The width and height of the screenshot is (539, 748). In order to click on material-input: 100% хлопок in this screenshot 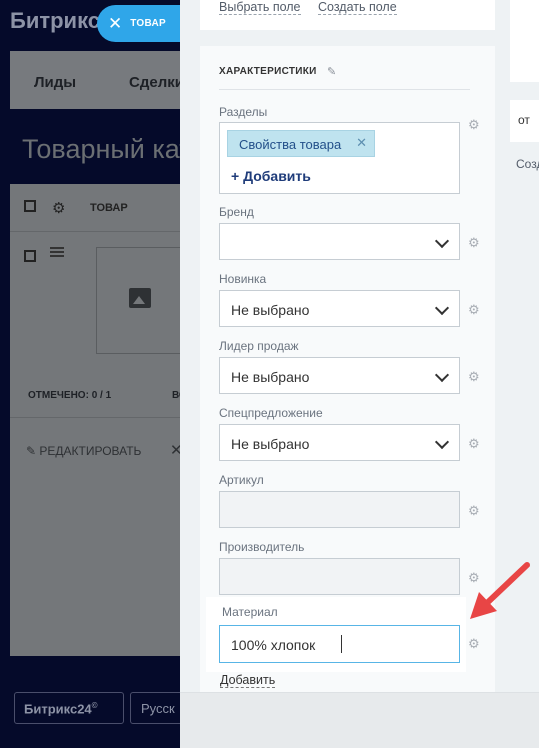, I will do `click(339, 644)`.